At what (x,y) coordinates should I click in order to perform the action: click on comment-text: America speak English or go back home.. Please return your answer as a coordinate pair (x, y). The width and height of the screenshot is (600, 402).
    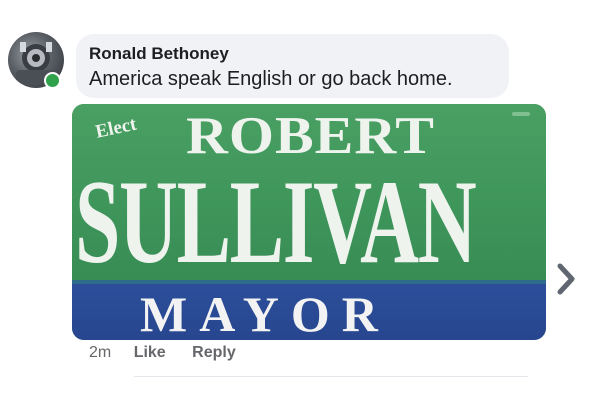
    Looking at the image, I should click on (271, 79).